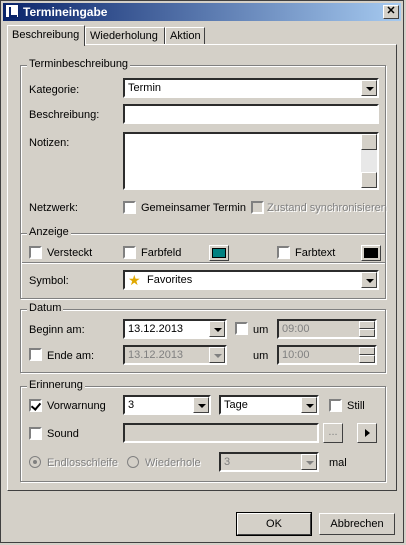 This screenshot has height=545, width=406. What do you see at coordinates (315, 253) in the screenshot?
I see `farbtext-label: Farbtext` at bounding box center [315, 253].